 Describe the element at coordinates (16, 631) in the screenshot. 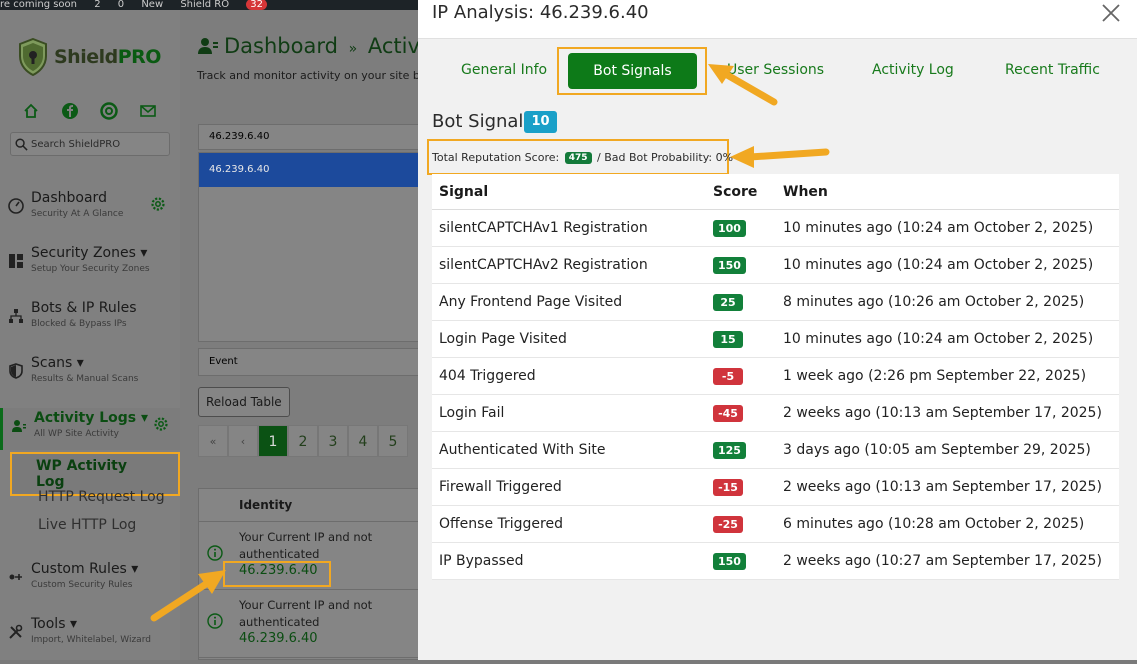

I see `tools-icon` at that location.